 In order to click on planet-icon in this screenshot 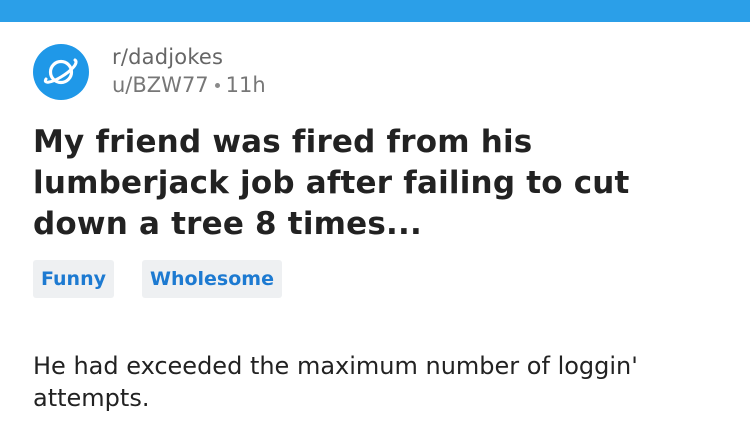, I will do `click(60, 71)`.